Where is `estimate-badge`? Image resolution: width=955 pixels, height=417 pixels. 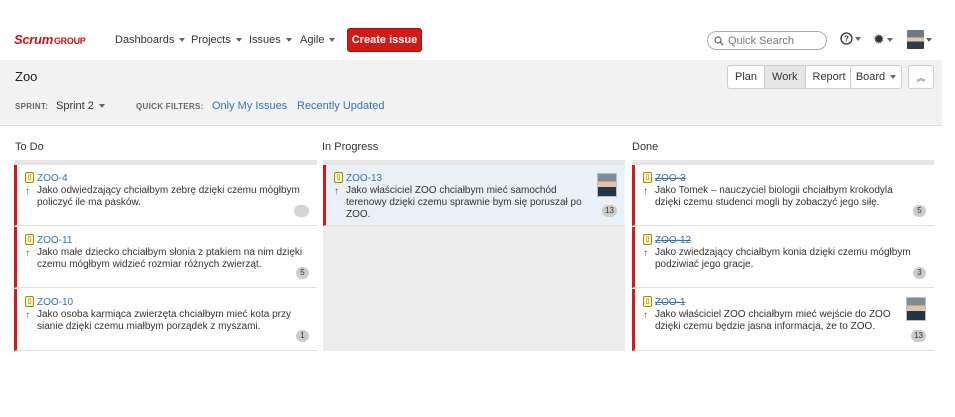
estimate-badge is located at coordinates (301, 211).